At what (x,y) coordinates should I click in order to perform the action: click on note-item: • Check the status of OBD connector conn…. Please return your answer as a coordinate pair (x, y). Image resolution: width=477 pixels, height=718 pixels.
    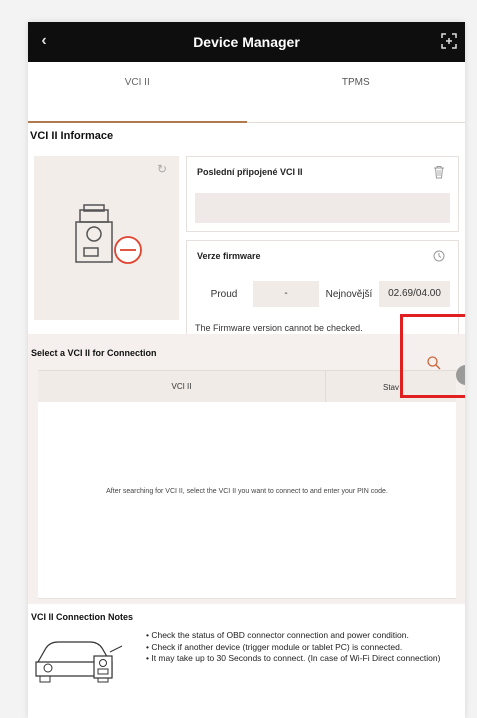
    Looking at the image, I should click on (277, 635).